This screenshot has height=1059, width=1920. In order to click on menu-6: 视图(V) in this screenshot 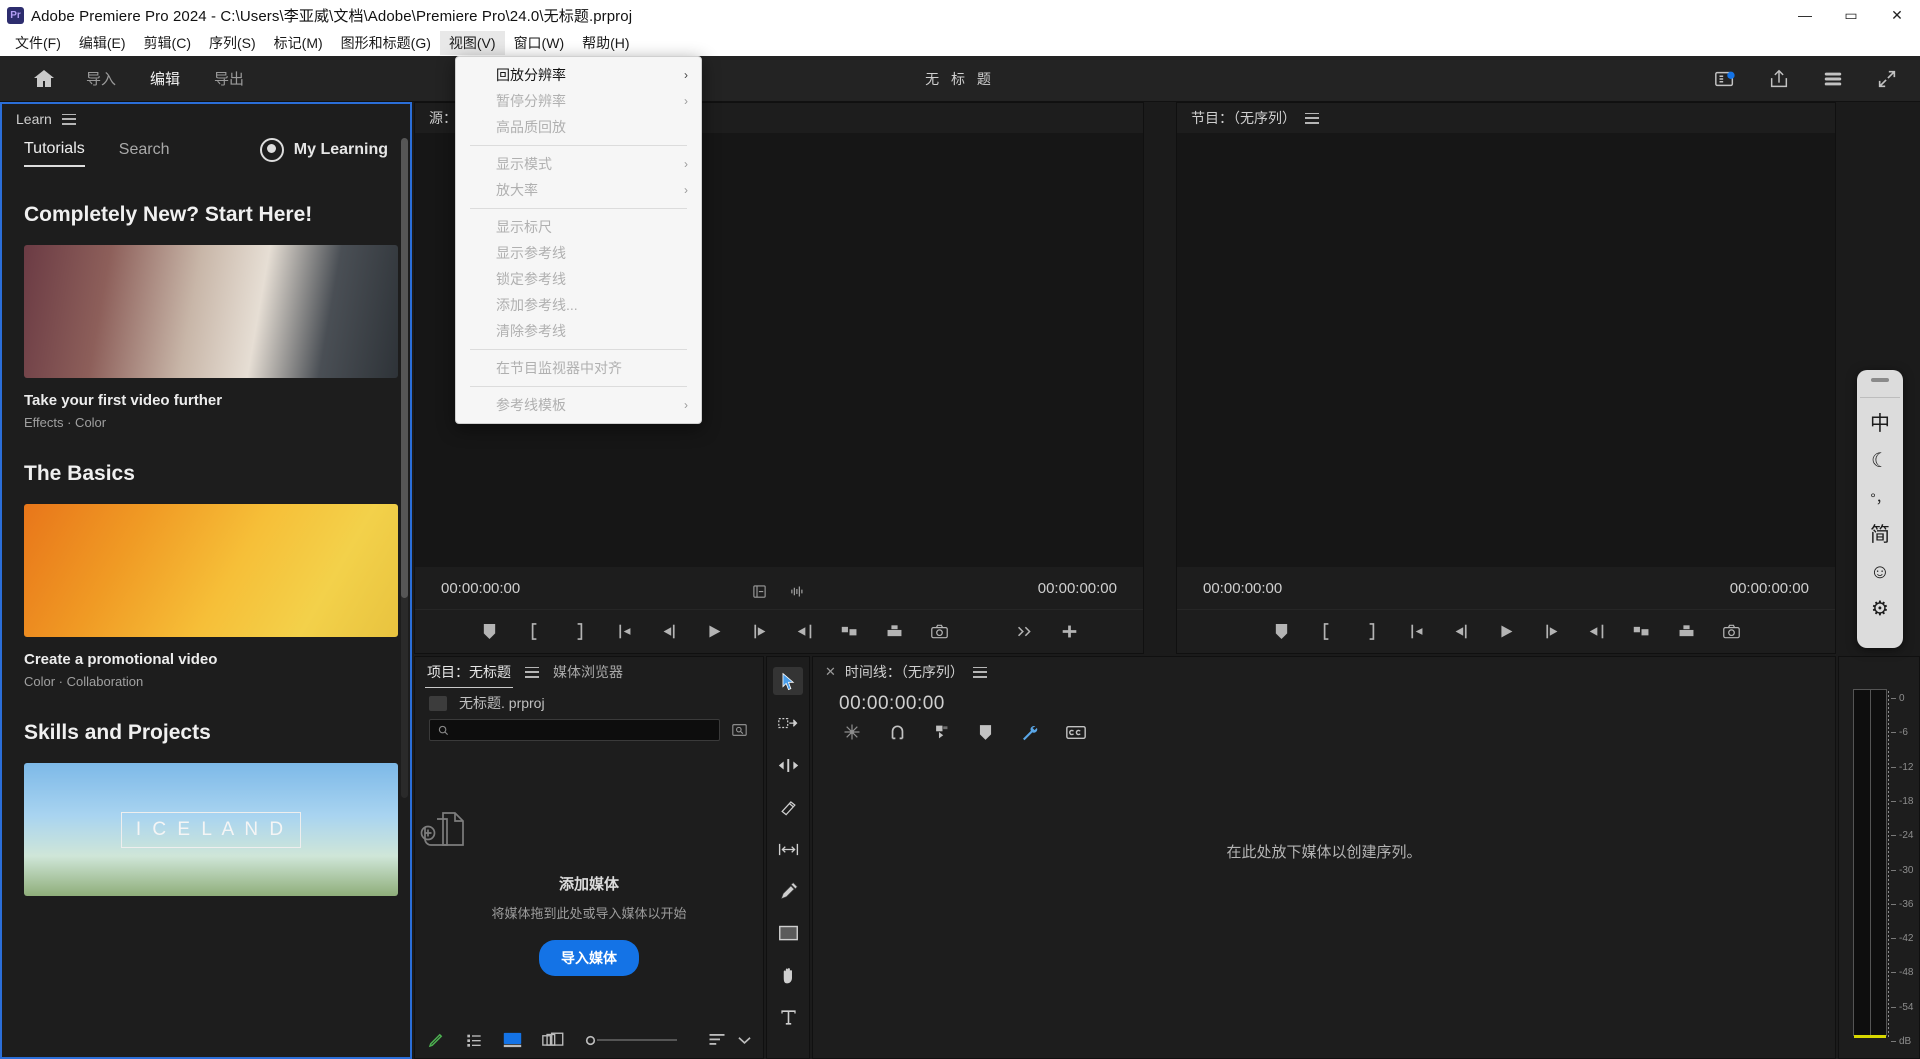, I will do `click(472, 43)`.